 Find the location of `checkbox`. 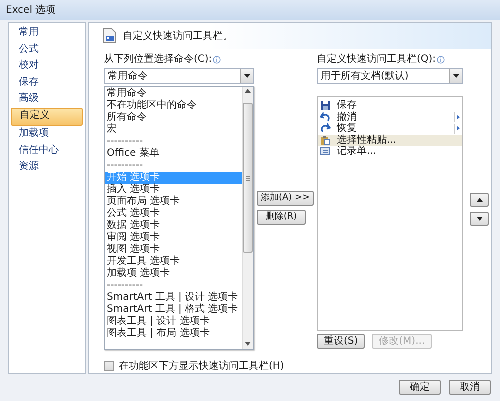

checkbox is located at coordinates (109, 366).